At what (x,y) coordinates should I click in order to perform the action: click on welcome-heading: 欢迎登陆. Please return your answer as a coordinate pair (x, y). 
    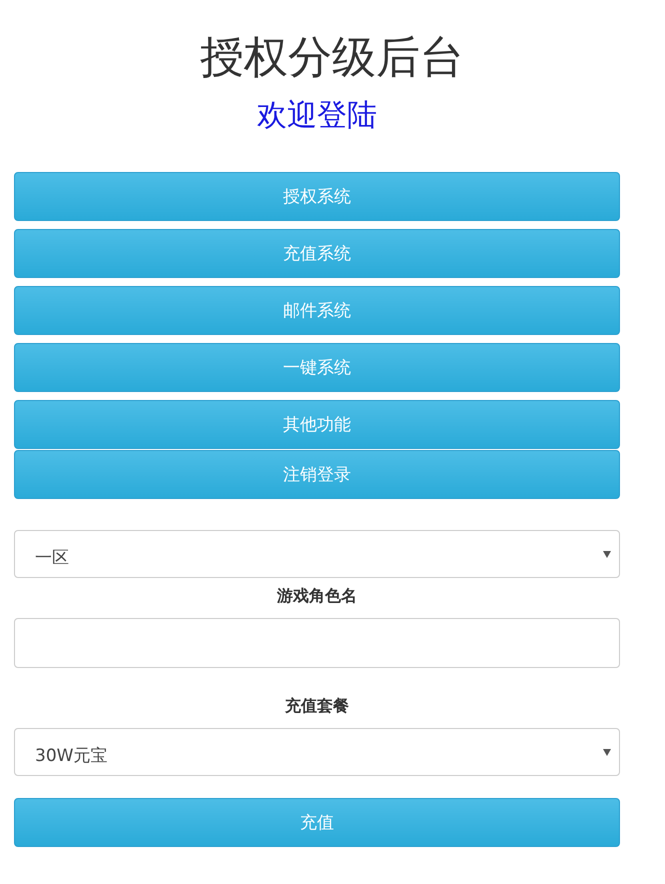
    Looking at the image, I should click on (317, 116).